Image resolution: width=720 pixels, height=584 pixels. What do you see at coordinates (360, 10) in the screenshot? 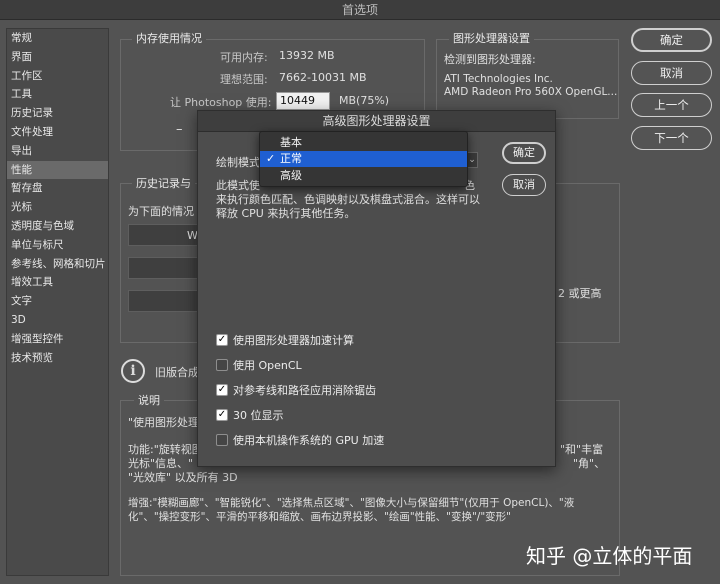
I see `window-title: 首选项` at bounding box center [360, 10].